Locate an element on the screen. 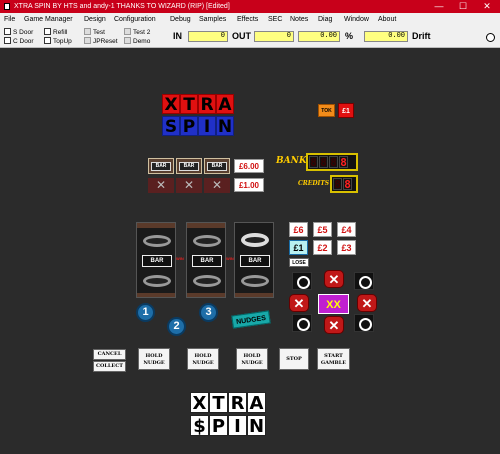 The width and height of the screenshot is (500, 454). feature-prize: £4 is located at coordinates (346, 229).